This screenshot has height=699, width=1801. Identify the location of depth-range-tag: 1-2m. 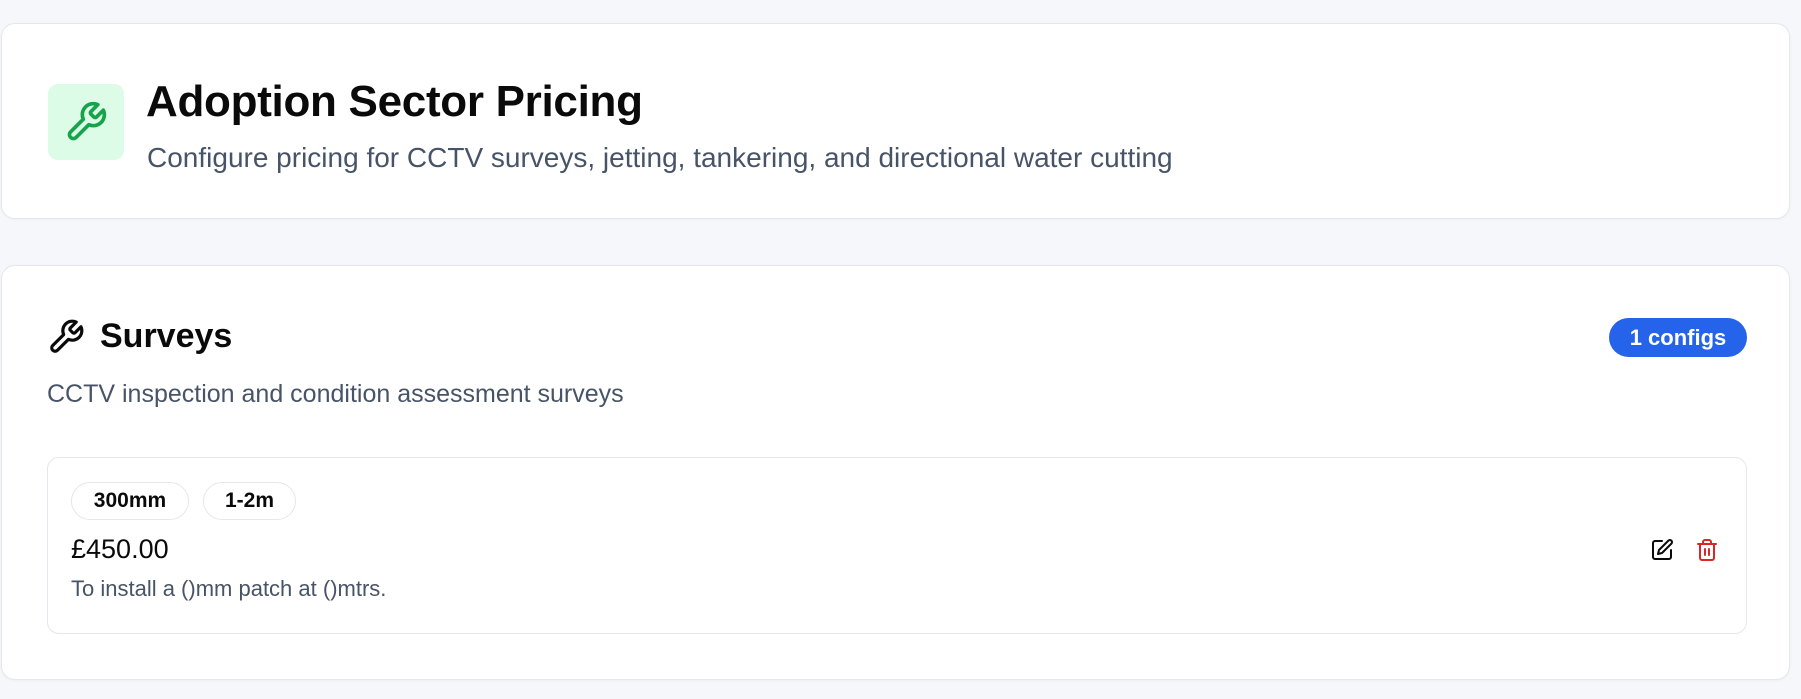
(249, 501).